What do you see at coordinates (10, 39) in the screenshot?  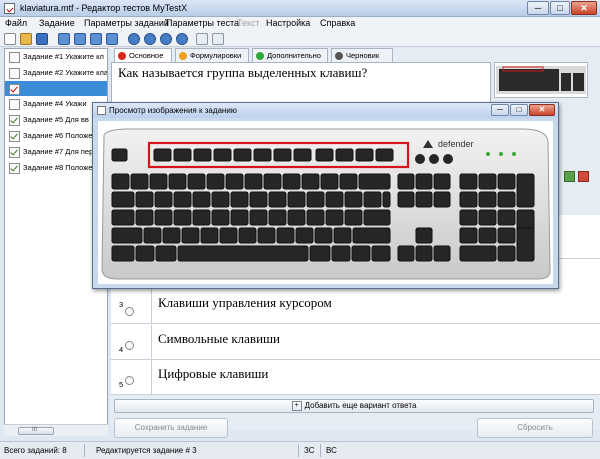 I see `new-file-icon` at bounding box center [10, 39].